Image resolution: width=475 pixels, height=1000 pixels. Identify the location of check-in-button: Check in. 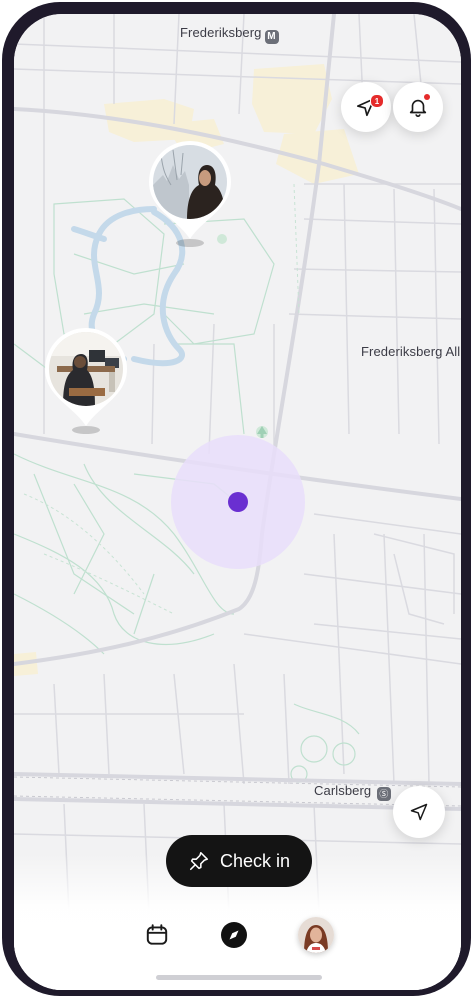
(239, 861).